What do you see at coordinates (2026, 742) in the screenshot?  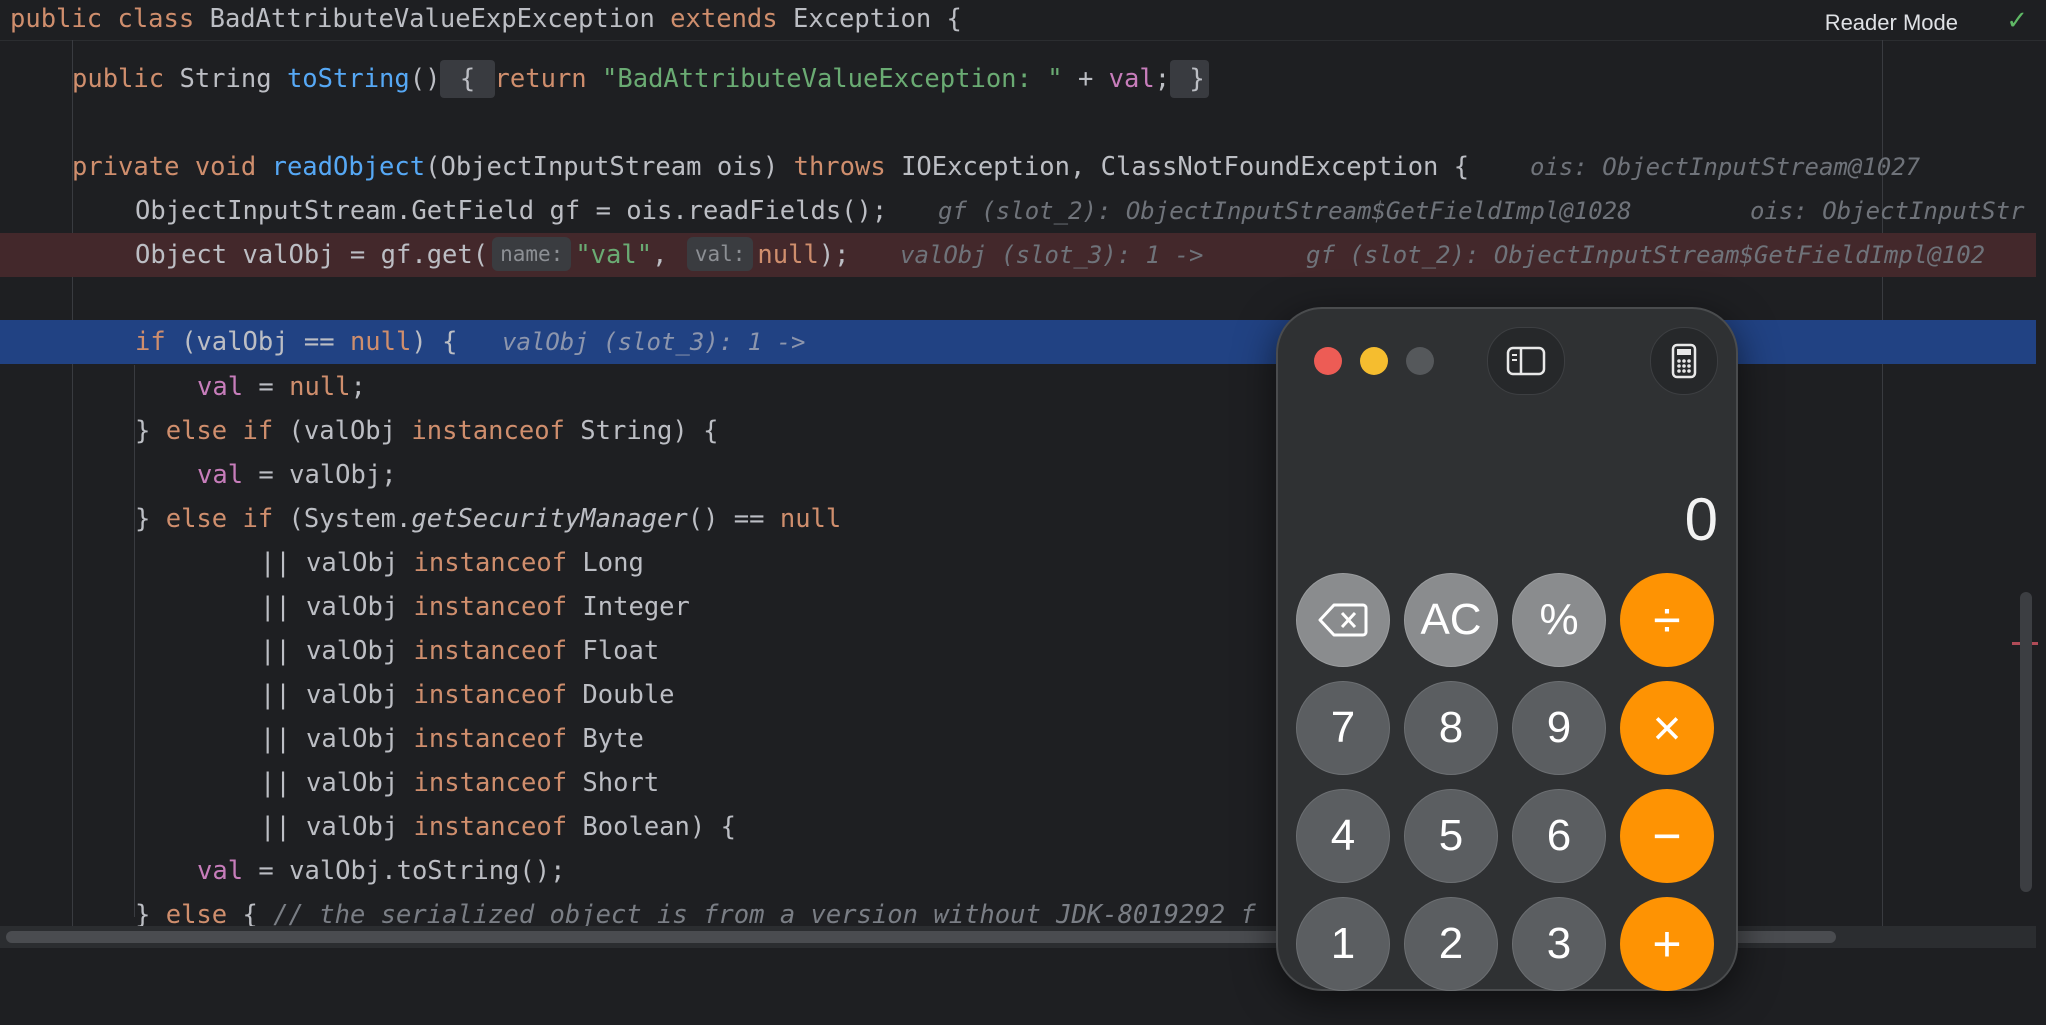 I see `vertical-scrollbar` at bounding box center [2026, 742].